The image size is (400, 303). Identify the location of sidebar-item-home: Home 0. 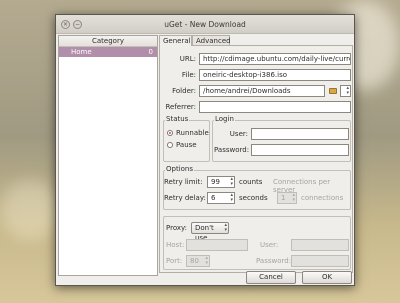
(108, 52).